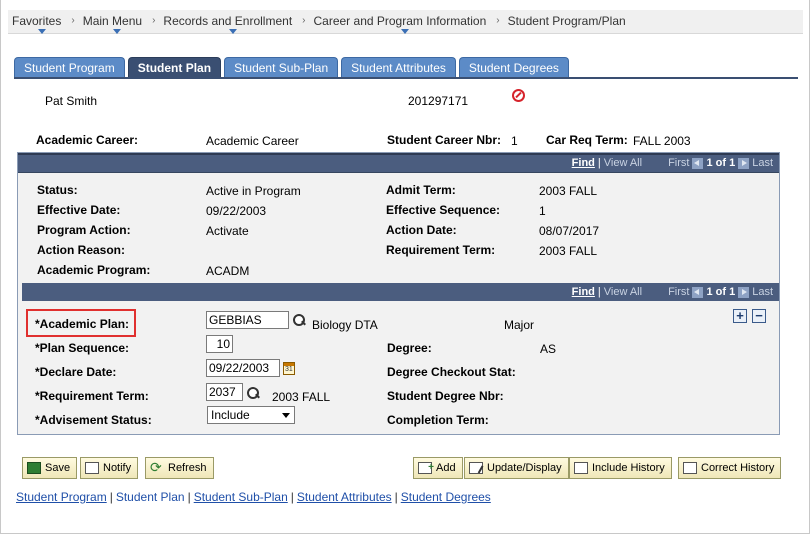 The height and width of the screenshot is (534, 810). Describe the element at coordinates (583, 292) in the screenshot. I see `plan-find-link: Find` at that location.